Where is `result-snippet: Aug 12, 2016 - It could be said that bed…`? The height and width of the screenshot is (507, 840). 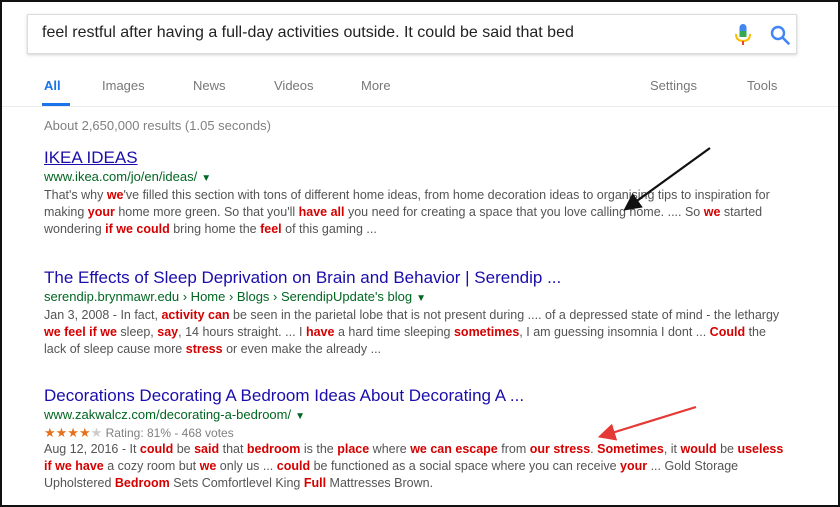 result-snippet: Aug 12, 2016 - It could be said that bed… is located at coordinates (414, 466).